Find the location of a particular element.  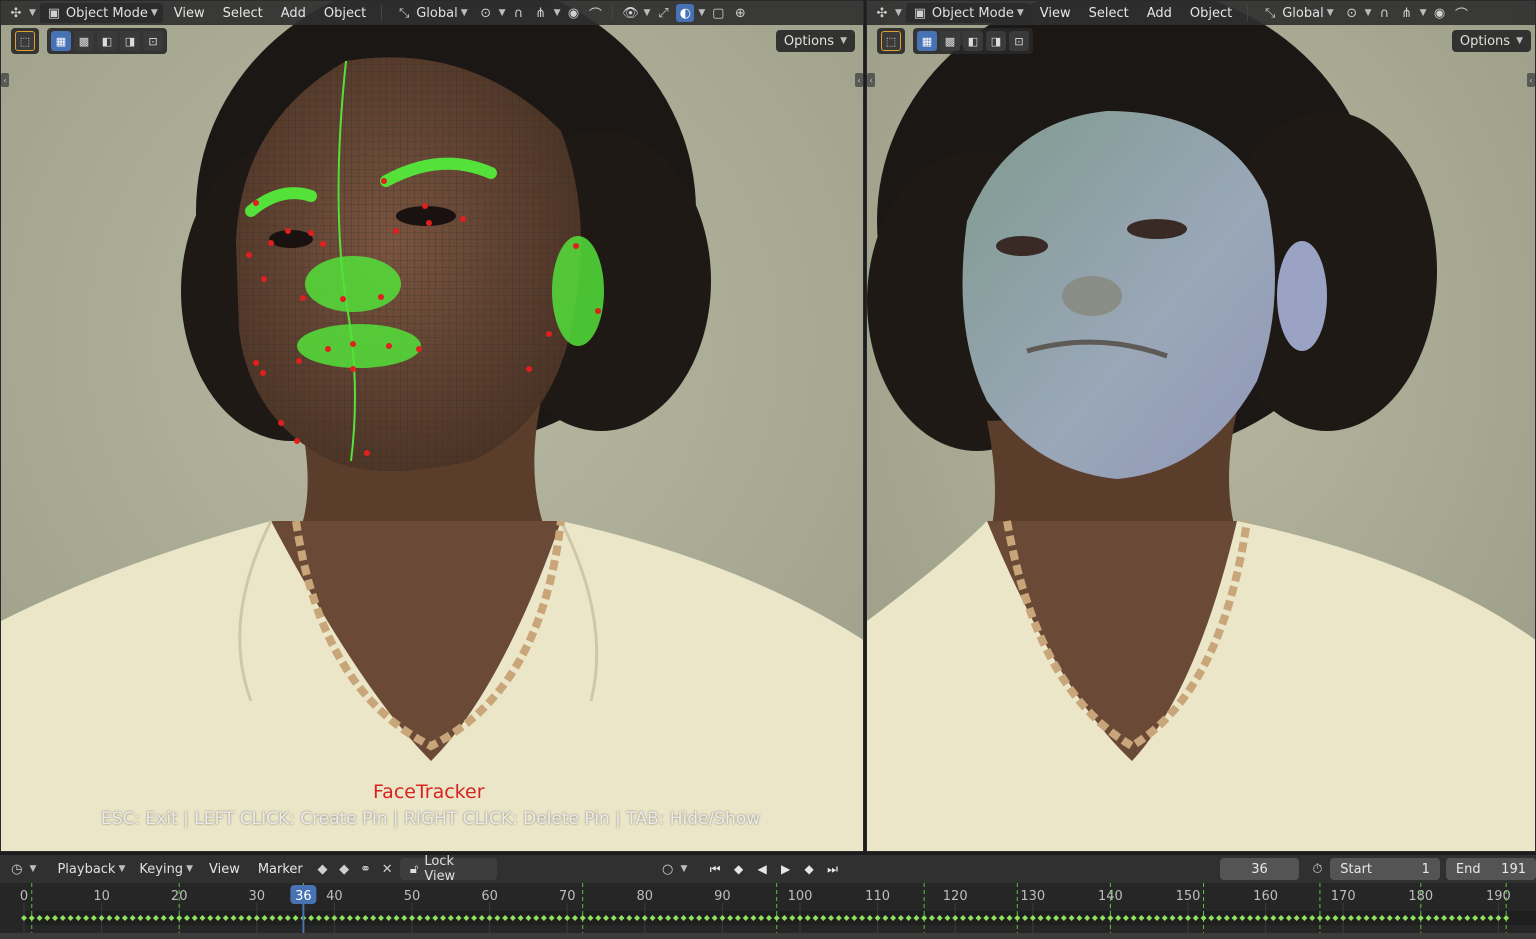

tool-group: ⬚ is located at coordinates (891, 41).